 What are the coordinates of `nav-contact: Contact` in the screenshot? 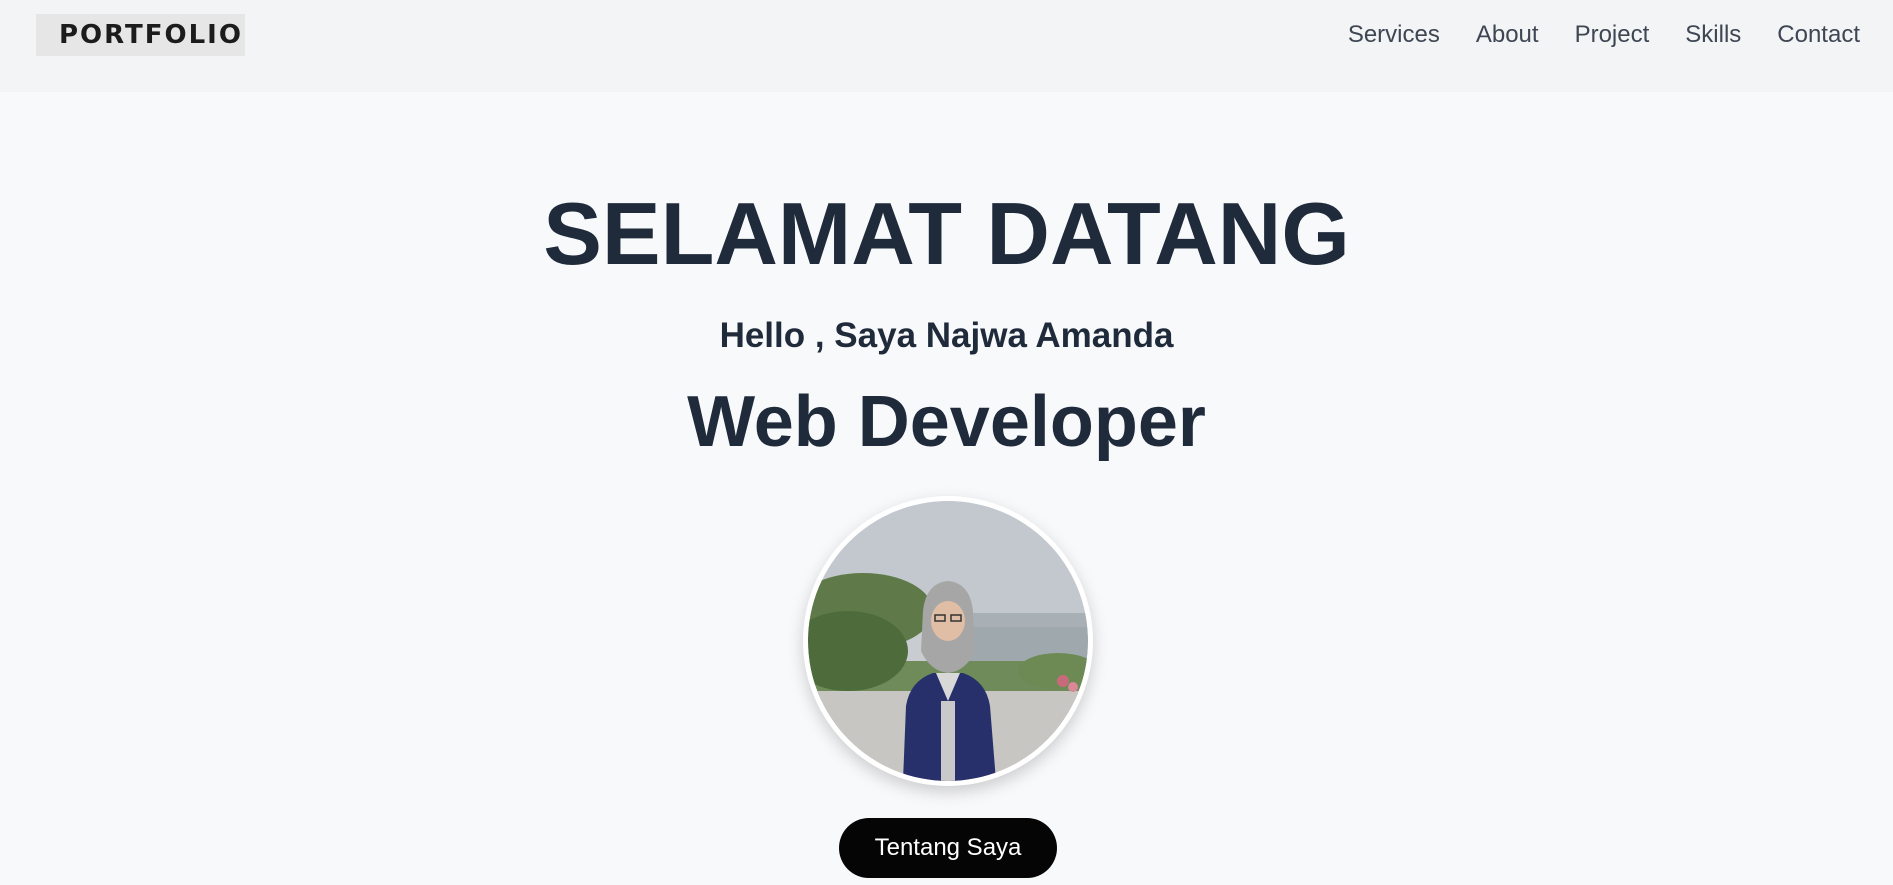 It's located at (1818, 35).